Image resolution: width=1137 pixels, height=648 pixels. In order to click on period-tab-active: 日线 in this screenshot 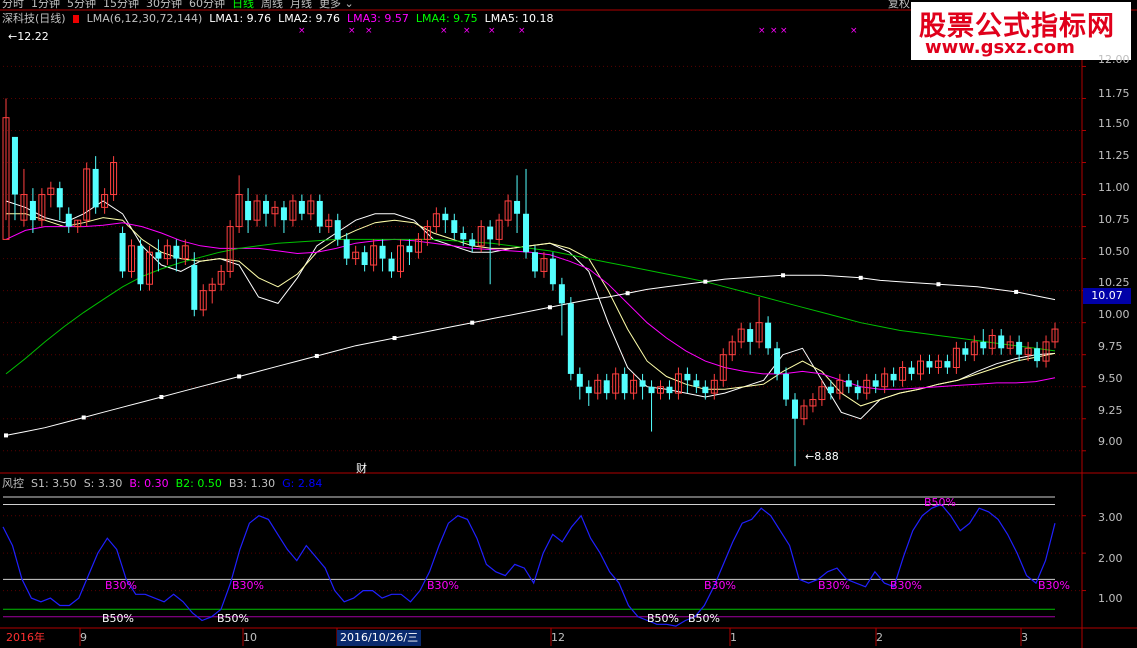, I will do `click(243, 5)`.